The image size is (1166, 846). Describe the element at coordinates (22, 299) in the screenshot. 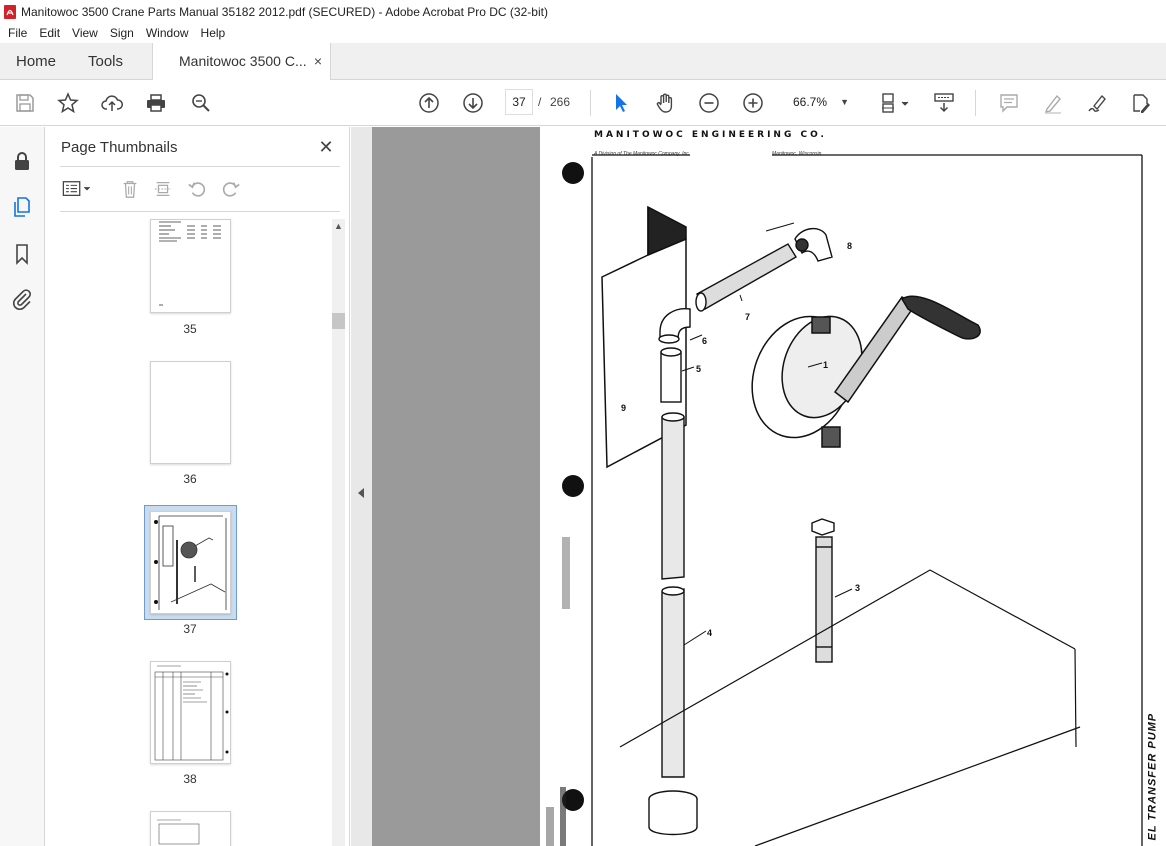

I see `attachments-paperclip-icon` at that location.